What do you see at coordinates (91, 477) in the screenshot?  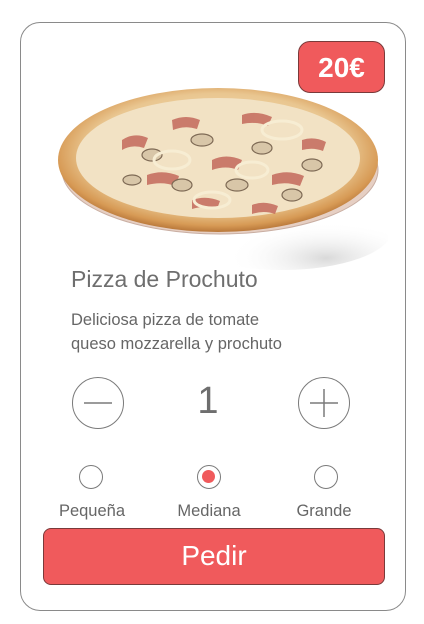 I see `size-radio-small` at bounding box center [91, 477].